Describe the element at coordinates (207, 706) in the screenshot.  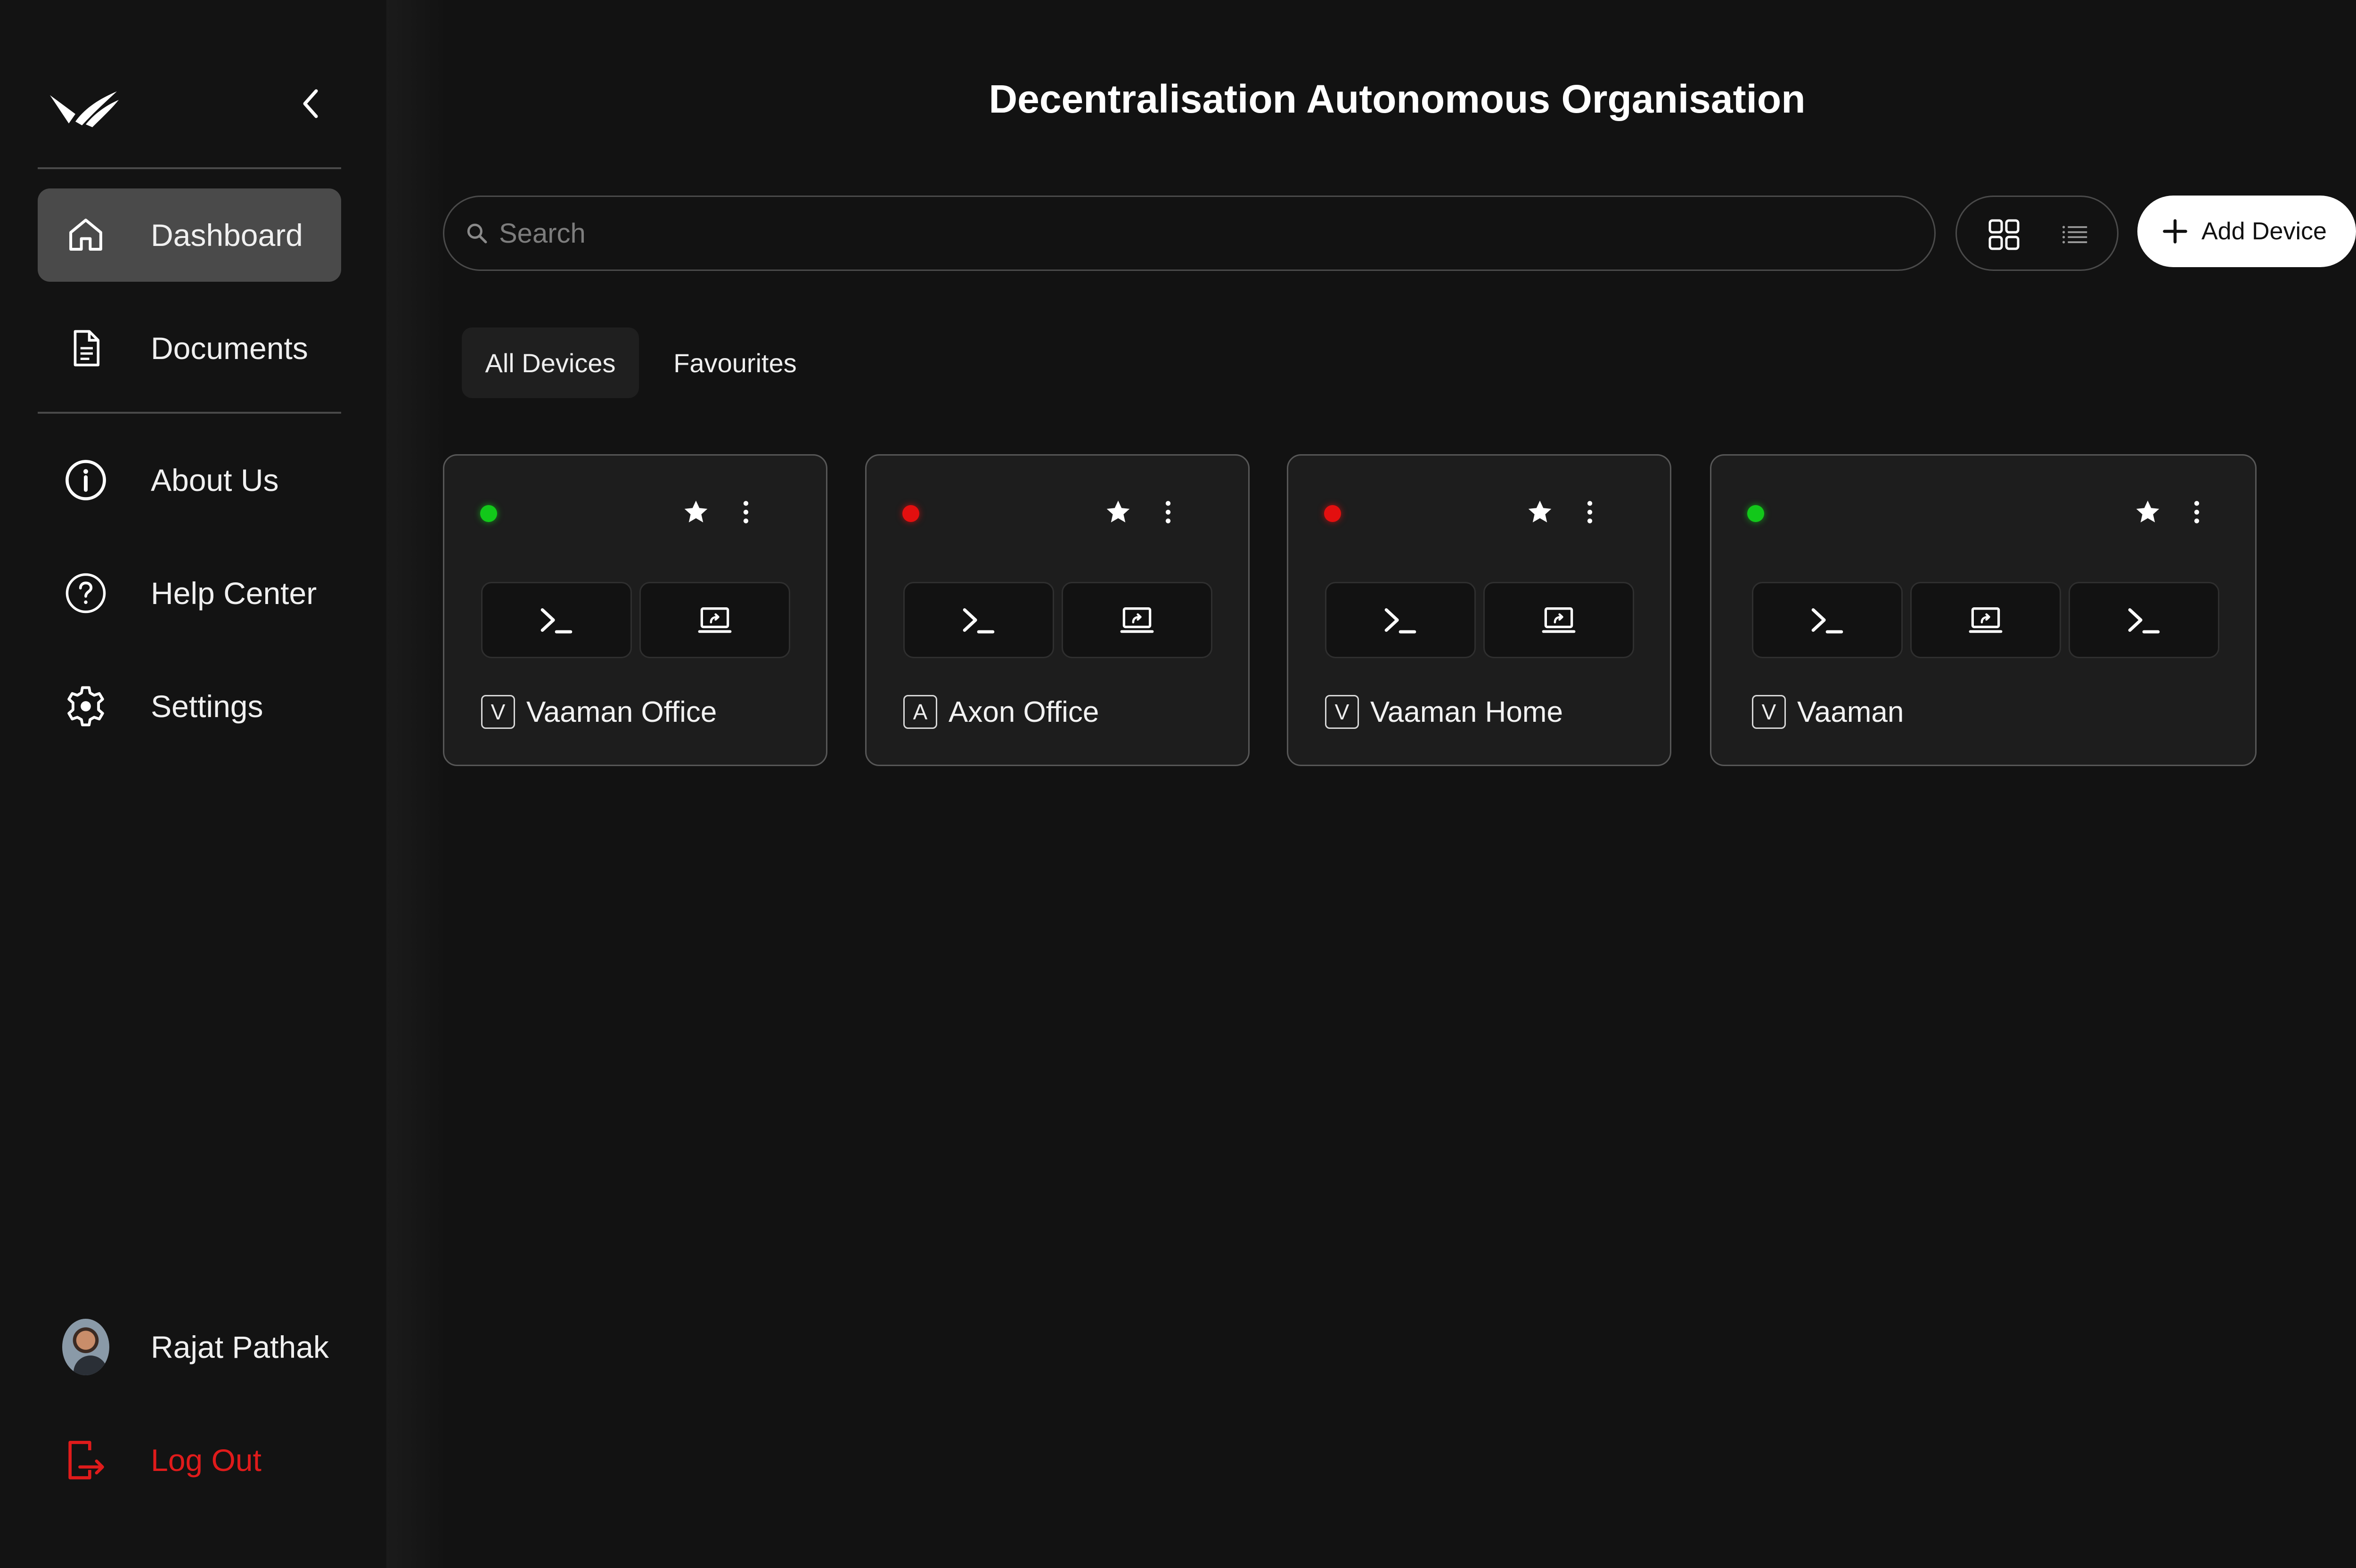
I see `sidebar-item-label: Settings` at that location.